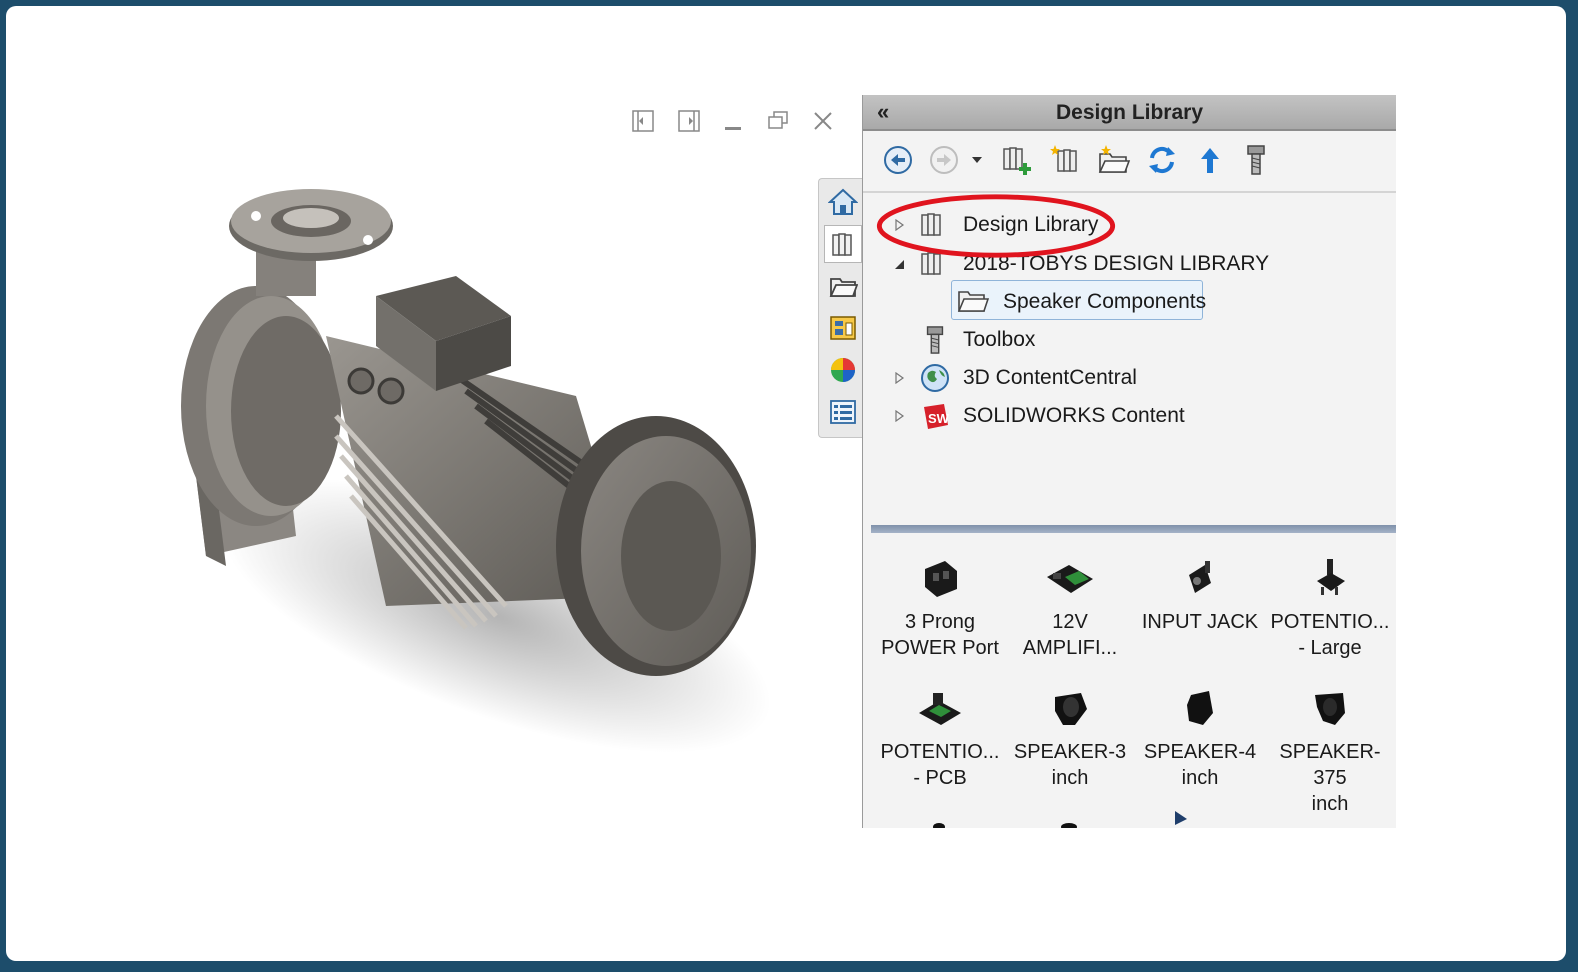 Image resolution: width=1578 pixels, height=972 pixels. What do you see at coordinates (940, 603) in the screenshot?
I see `component-item: 3 Prong POWER Port` at bounding box center [940, 603].